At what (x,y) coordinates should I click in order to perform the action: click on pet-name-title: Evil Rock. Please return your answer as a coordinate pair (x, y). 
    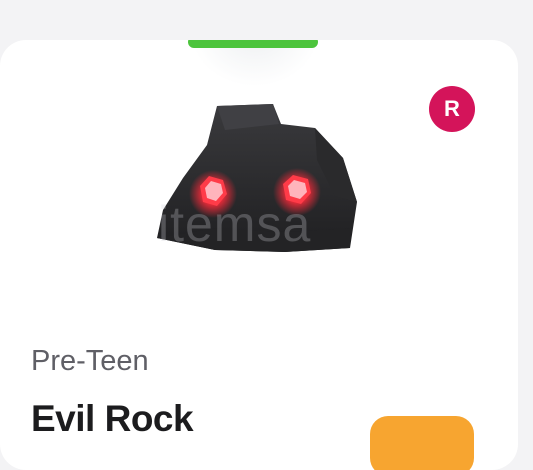
    Looking at the image, I should click on (112, 418).